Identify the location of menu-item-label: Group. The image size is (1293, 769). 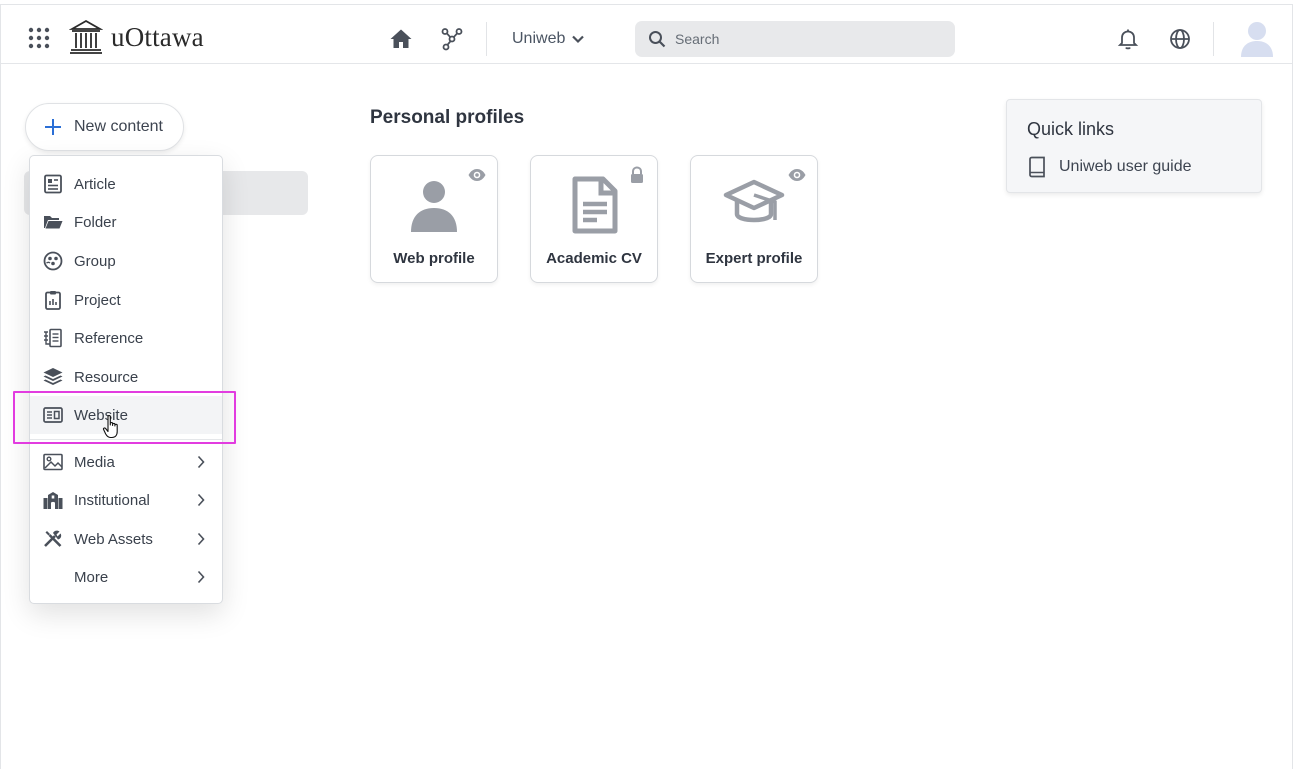
(95, 261).